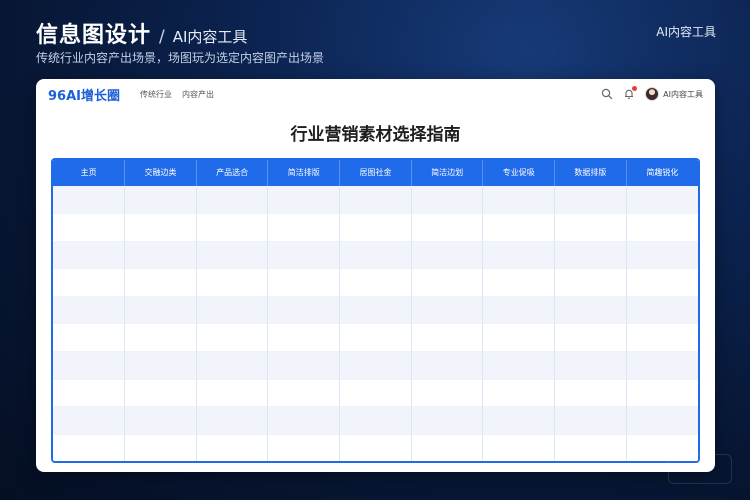 This screenshot has height=500, width=750. What do you see at coordinates (84, 94) in the screenshot?
I see `brand-logo: 96AI增长圈` at bounding box center [84, 94].